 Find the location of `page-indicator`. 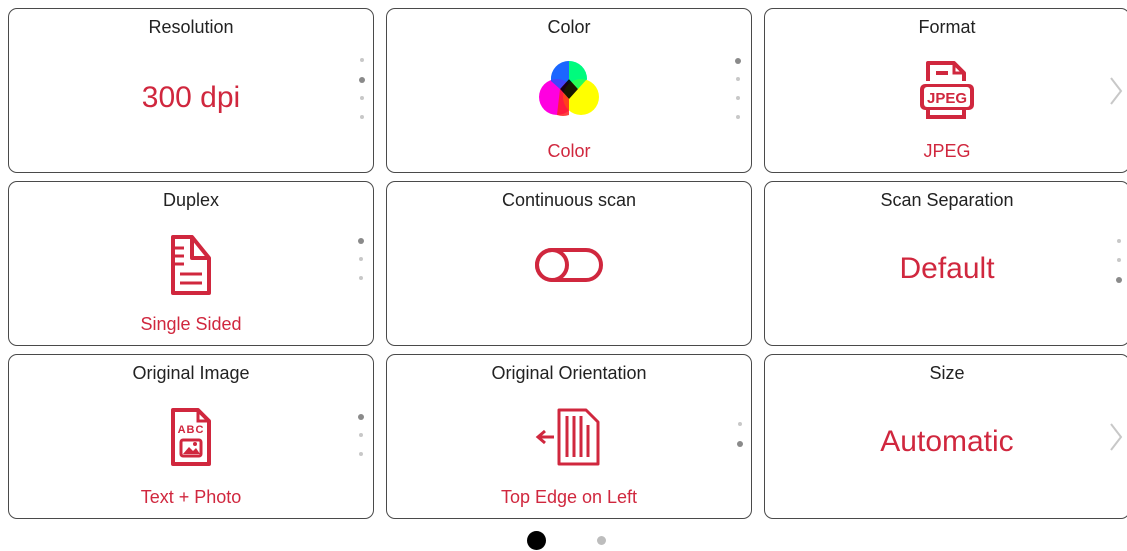

page-indicator is located at coordinates (563, 540).